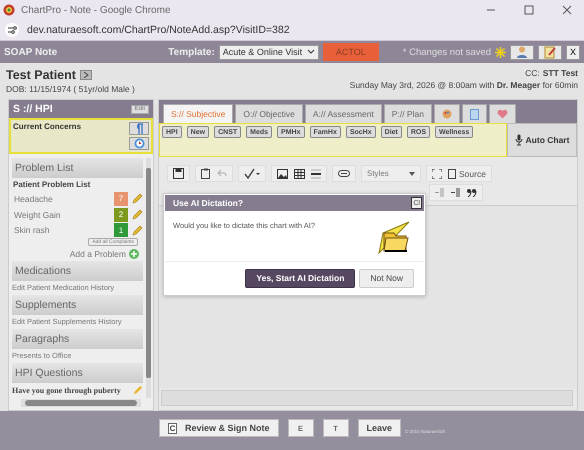  Describe the element at coordinates (33, 109) in the screenshot. I see `panel-title: S :// HPI` at that location.